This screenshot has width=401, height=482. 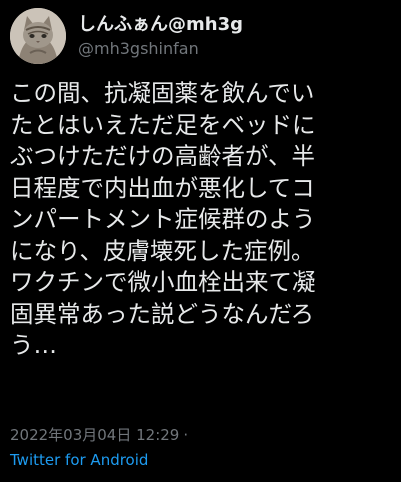 I want to click on author-display-name: しんふぁん@mh3g, so click(x=160, y=25).